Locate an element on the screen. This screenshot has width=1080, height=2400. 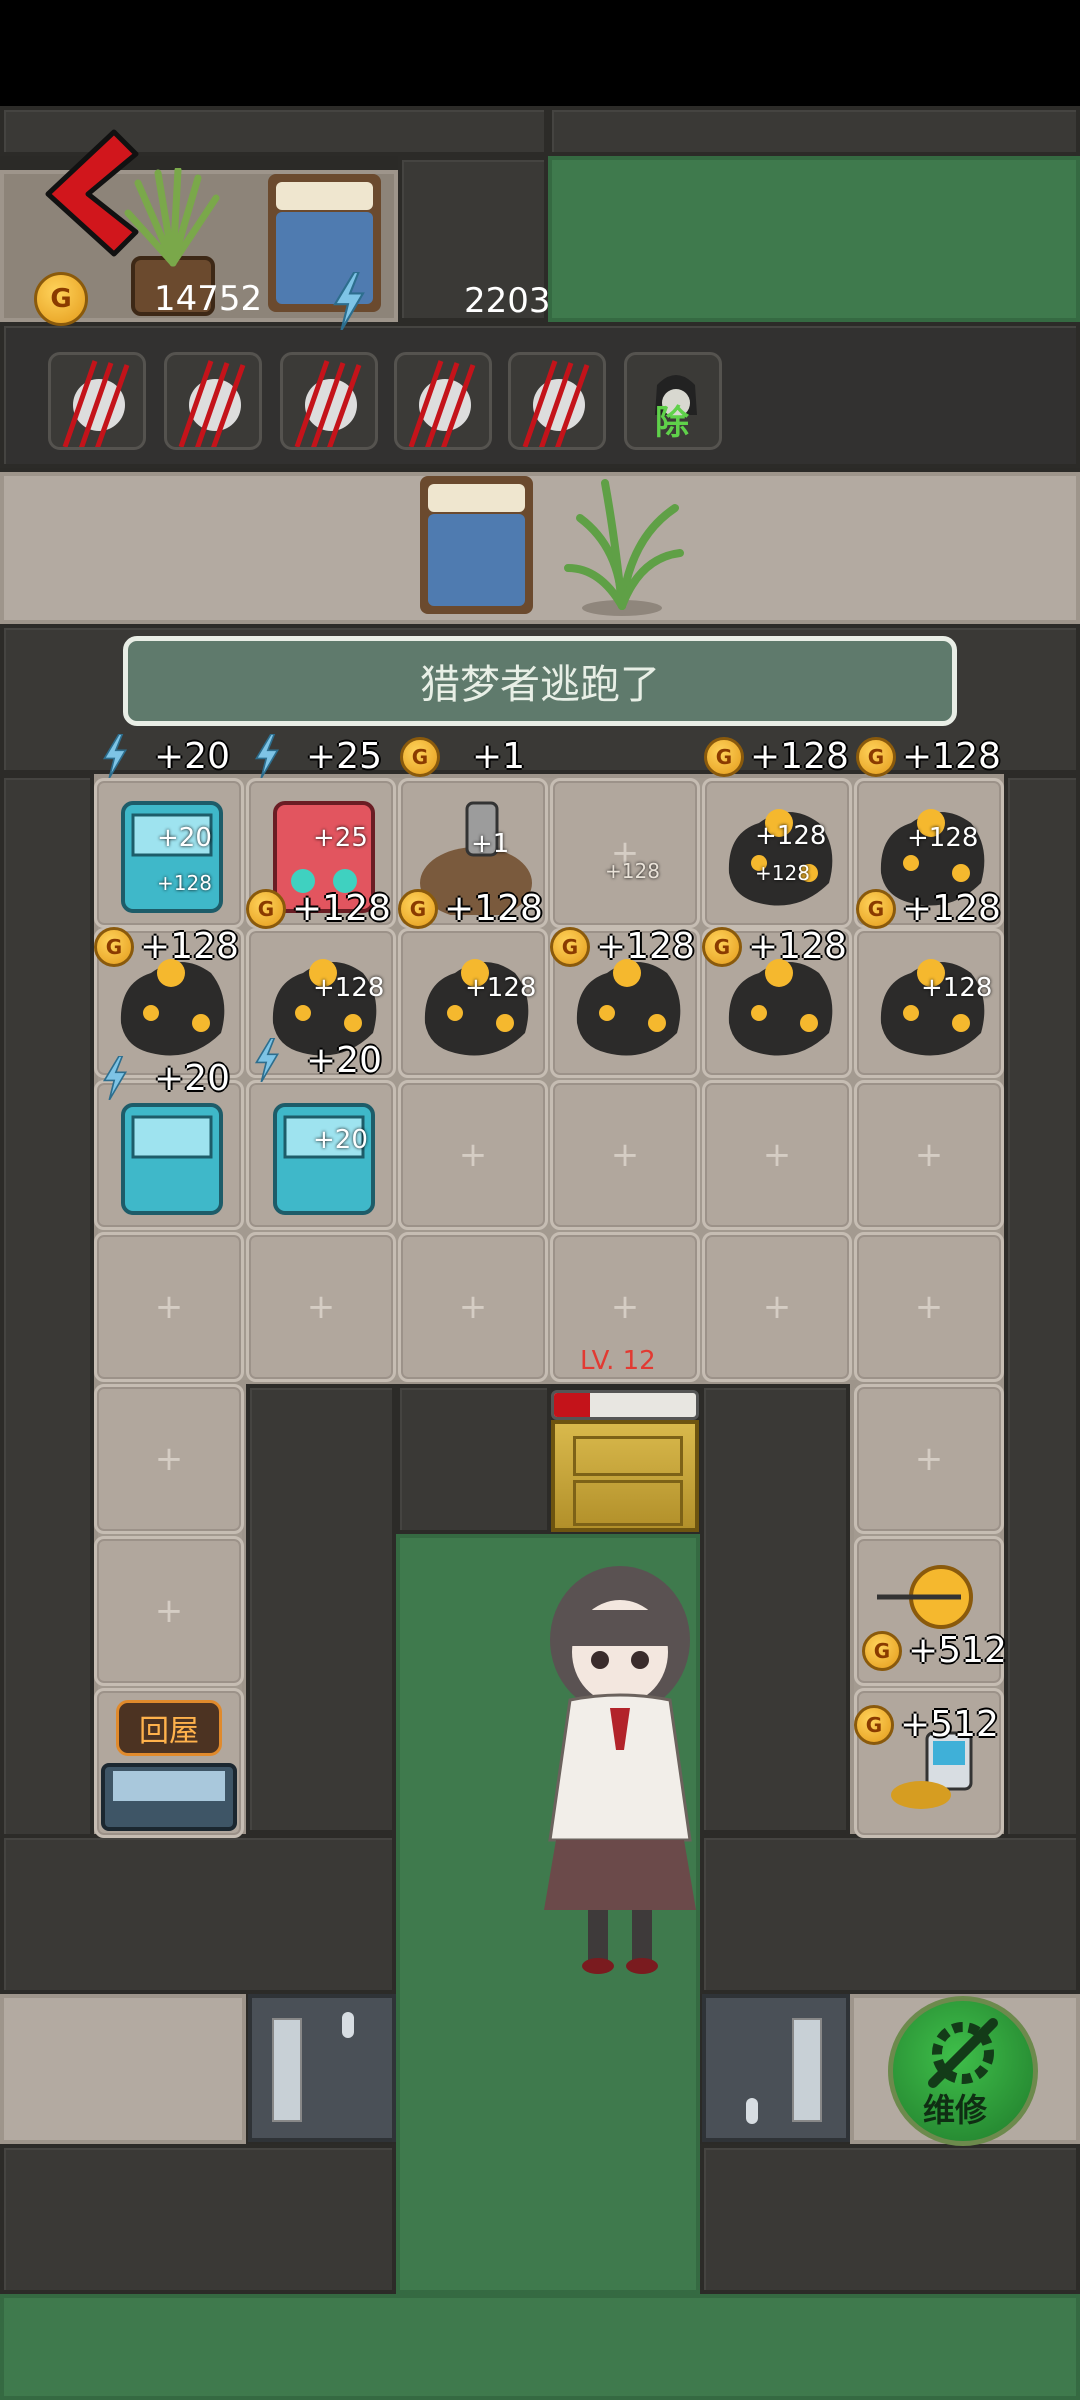
return-home-button: 回屋 is located at coordinates (169, 1728).